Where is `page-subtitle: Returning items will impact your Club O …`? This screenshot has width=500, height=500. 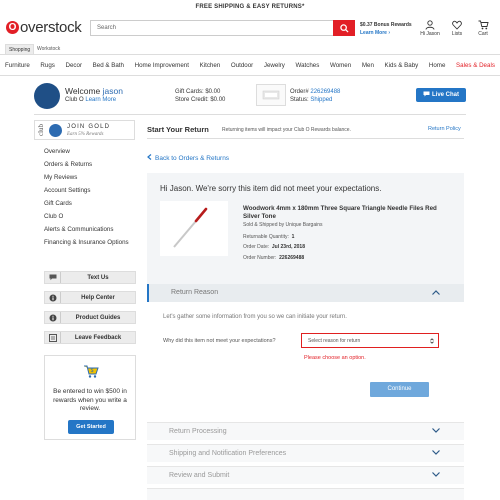 page-subtitle: Returning items will impact your Club O … is located at coordinates (286, 130).